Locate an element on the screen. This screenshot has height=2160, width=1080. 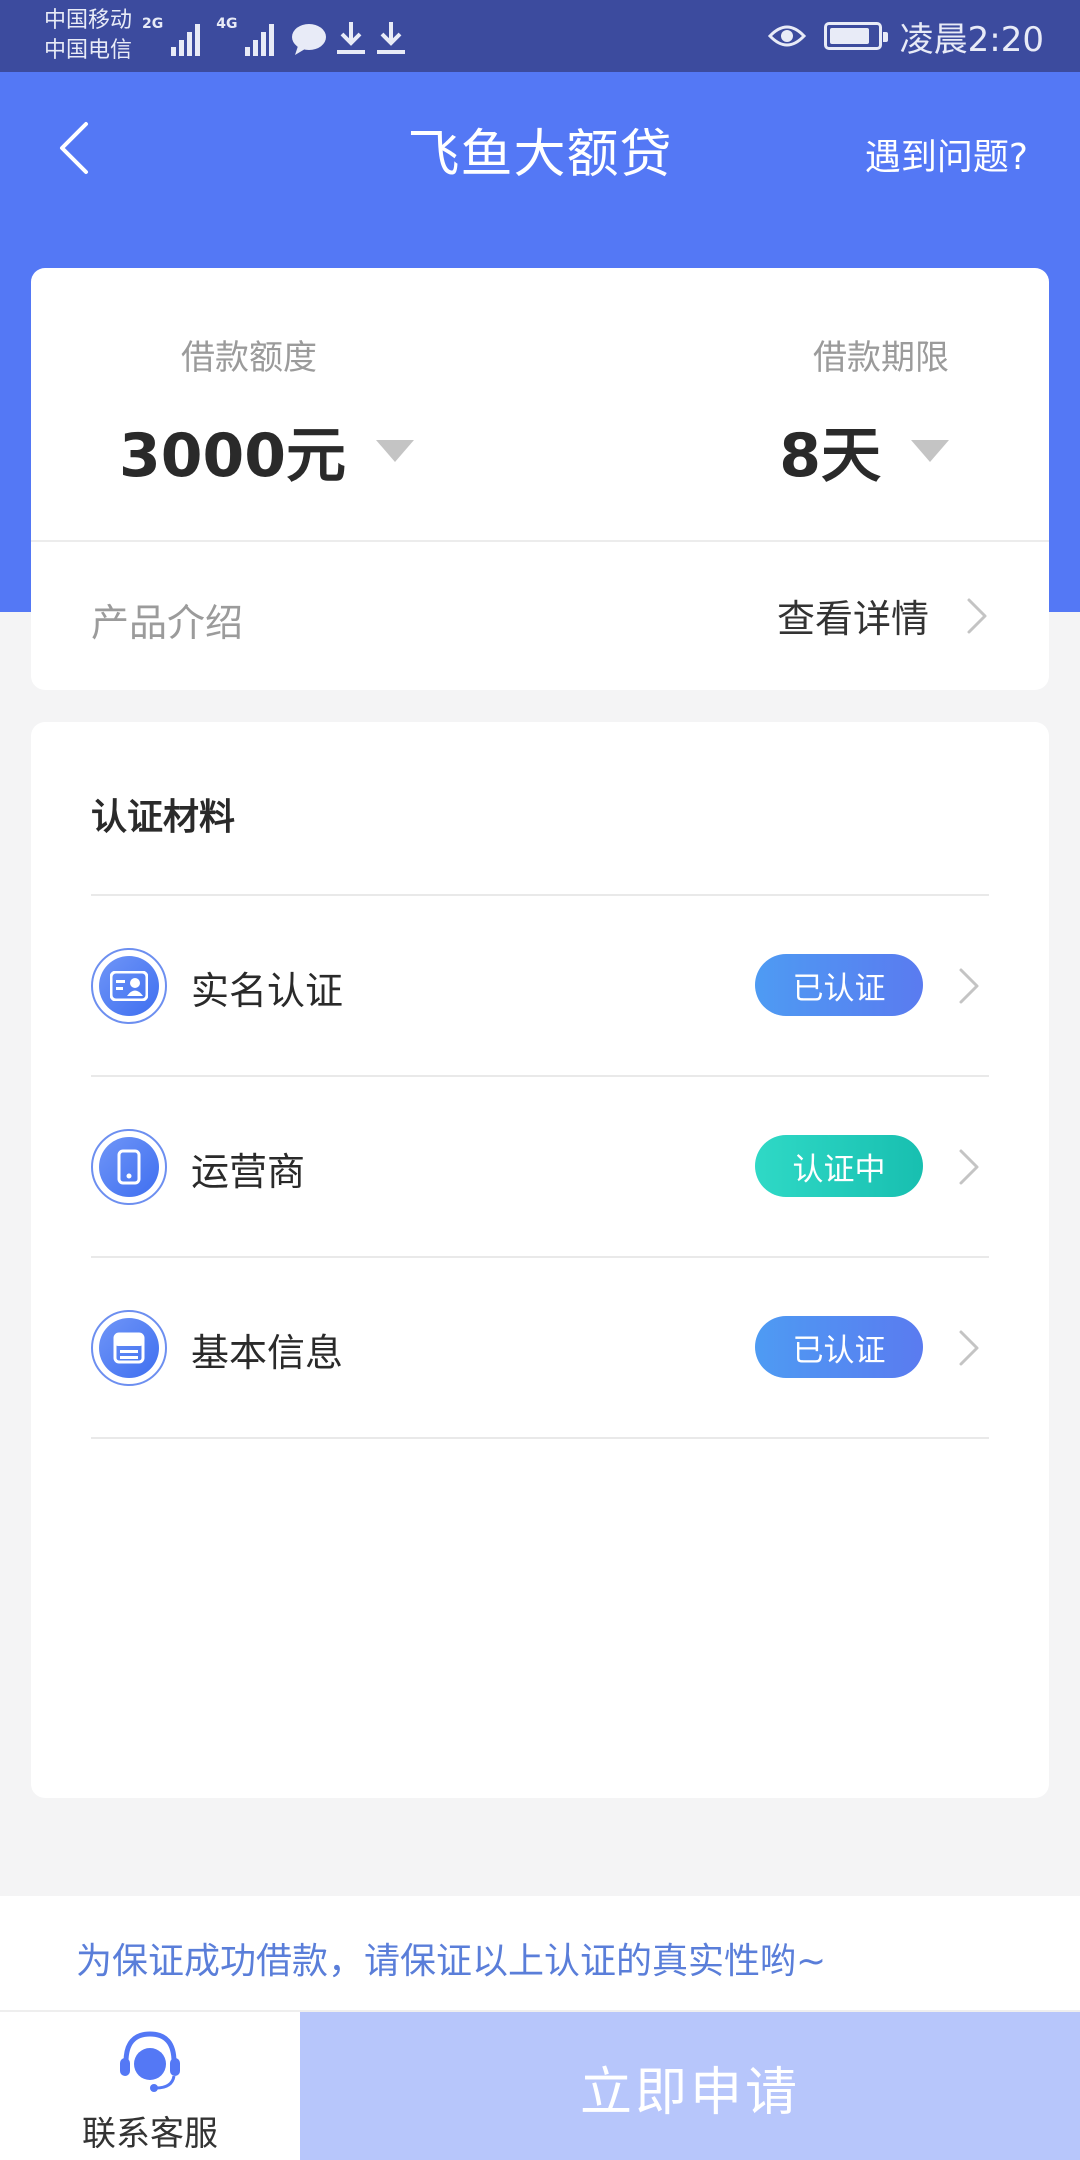
network-type-4g: 4G is located at coordinates (227, 24).